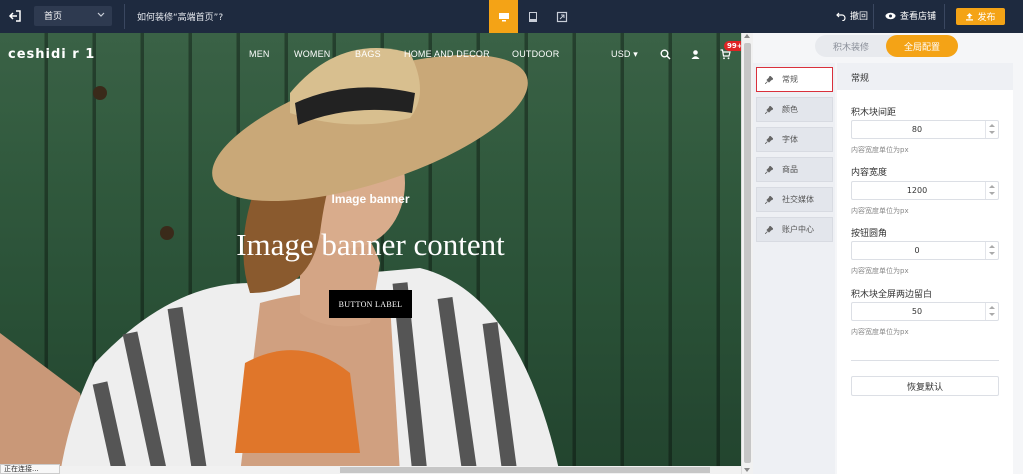  I want to click on input-value: 0, so click(917, 250).